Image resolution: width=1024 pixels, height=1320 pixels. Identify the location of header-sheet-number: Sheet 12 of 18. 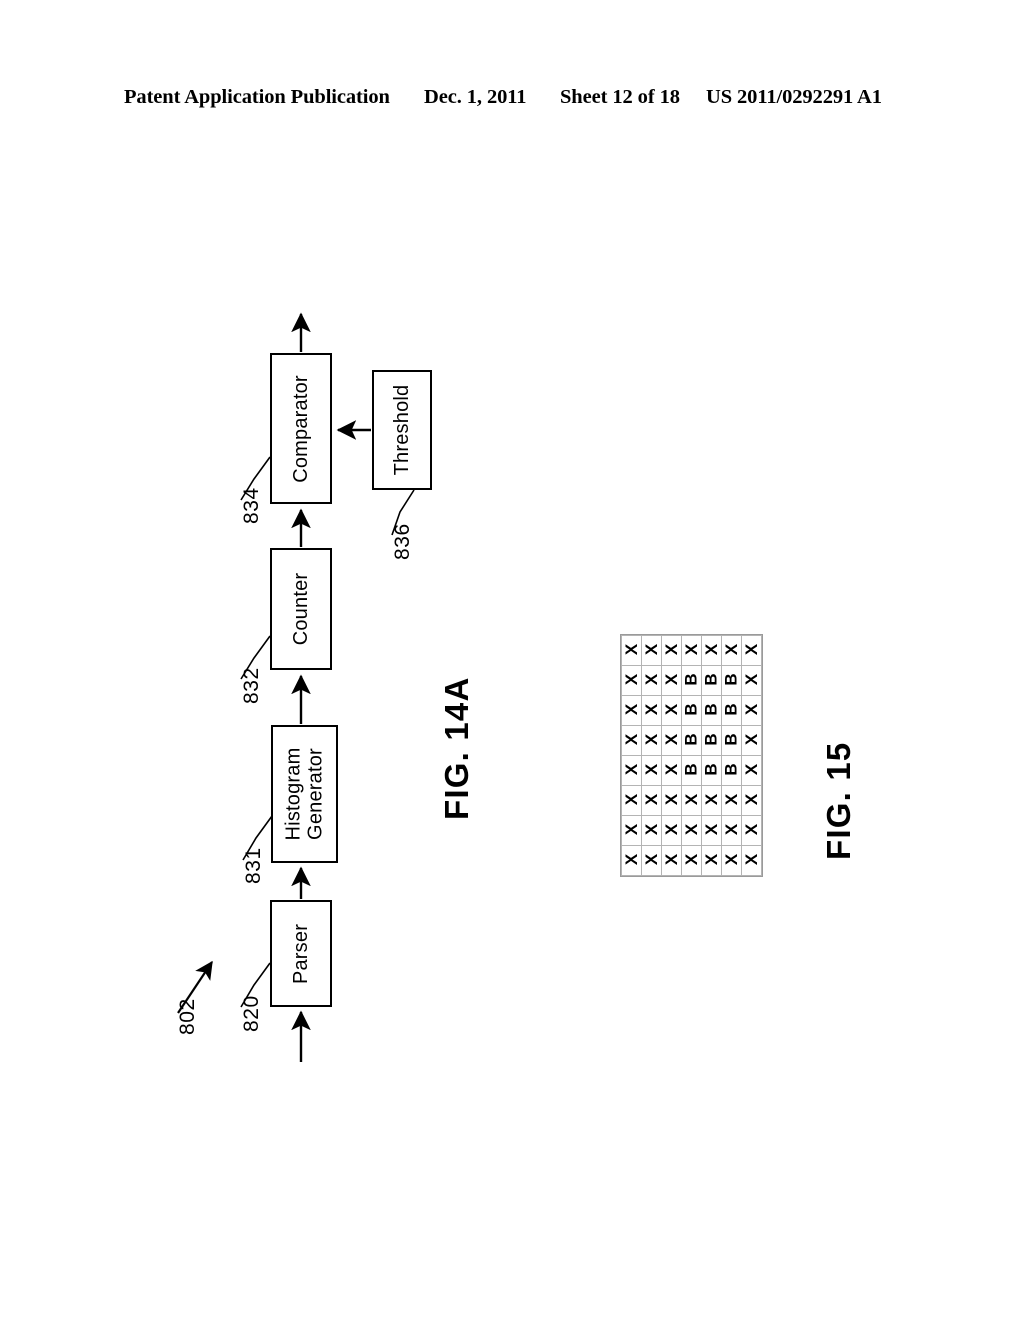
(620, 97).